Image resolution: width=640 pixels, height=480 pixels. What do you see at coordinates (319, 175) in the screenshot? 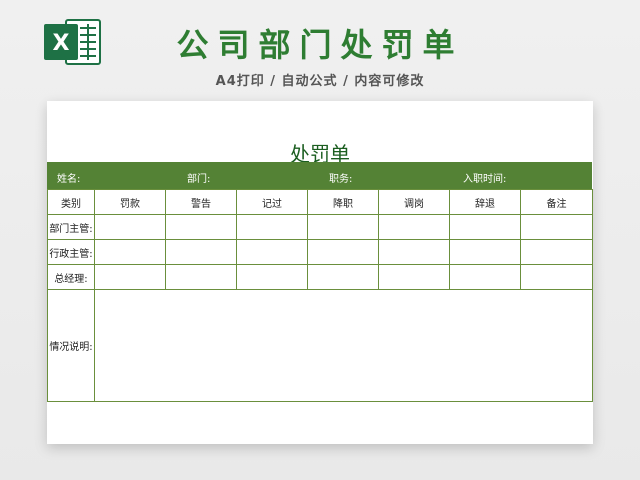
I see `info-bar: 姓名: 部门: 职务: 入职时间:` at bounding box center [319, 175].